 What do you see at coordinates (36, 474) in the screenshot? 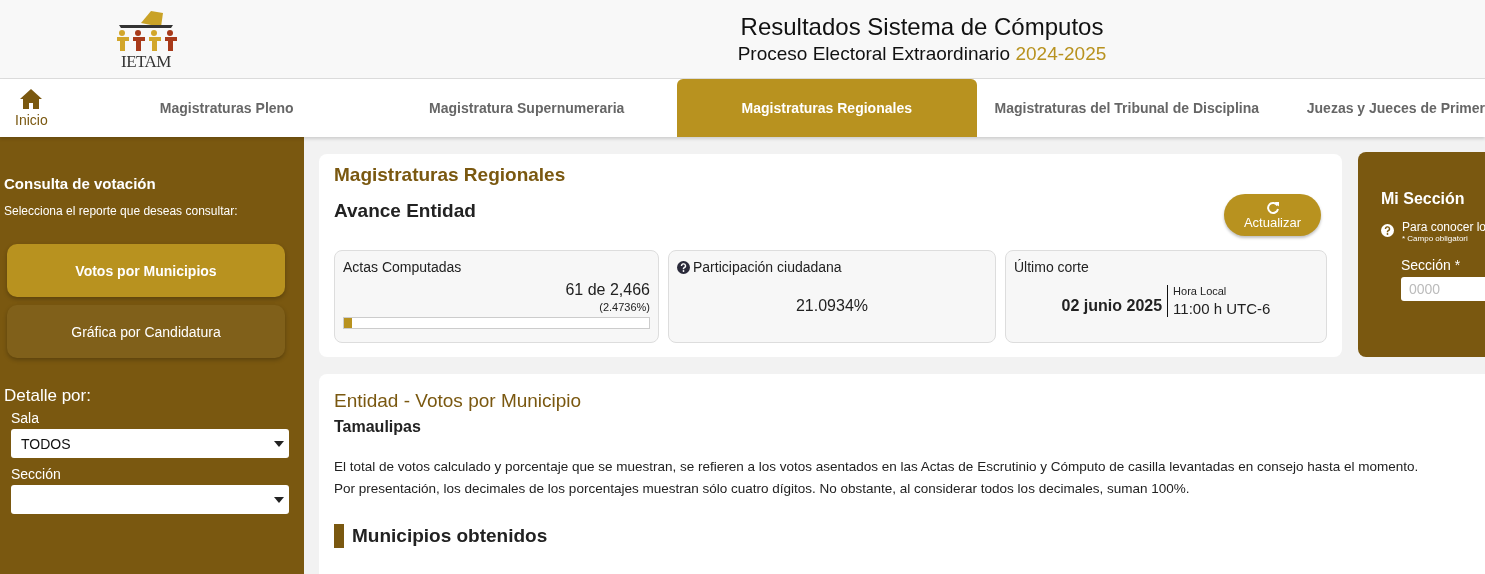
I see `filter-label: Sección` at bounding box center [36, 474].